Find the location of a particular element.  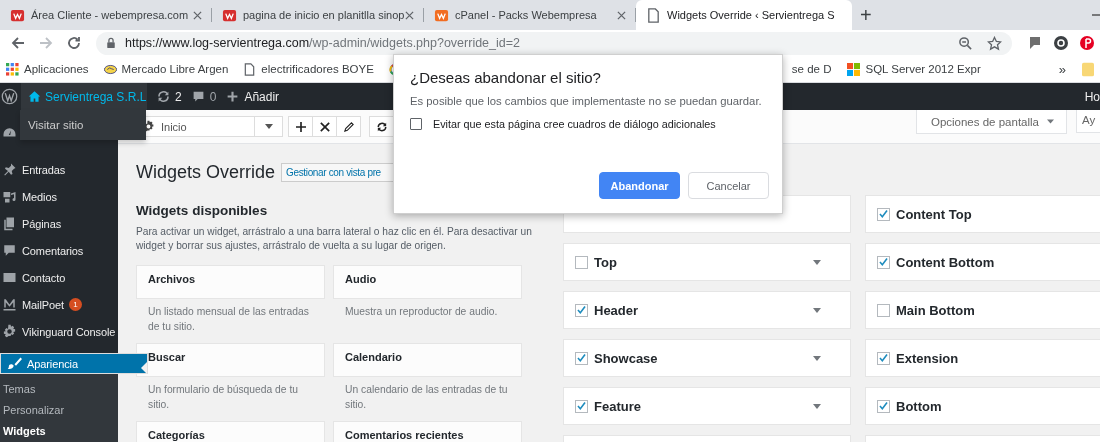

widget-description: Un calendario de las entradas de tu sitio. is located at coordinates (426, 397).